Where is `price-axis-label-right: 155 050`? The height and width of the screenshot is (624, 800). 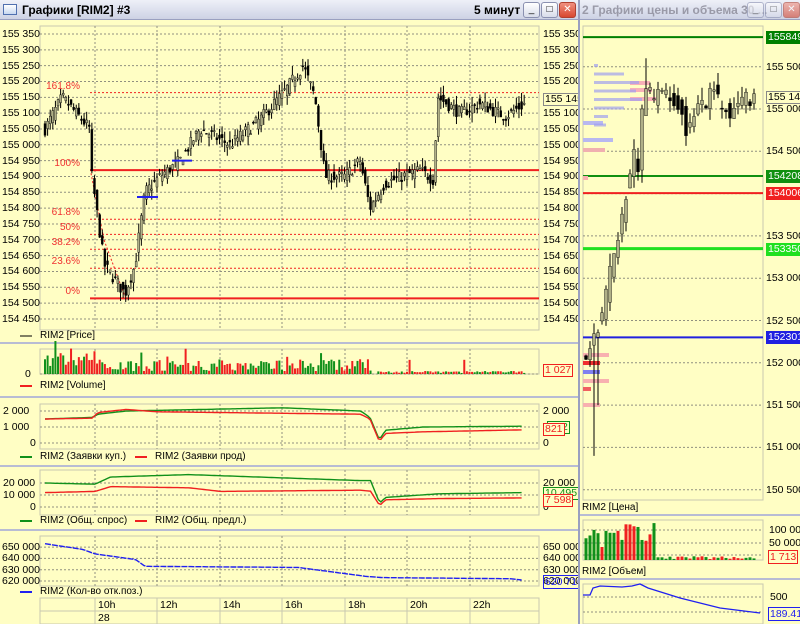 price-axis-label-right: 155 050 is located at coordinates (561, 128).